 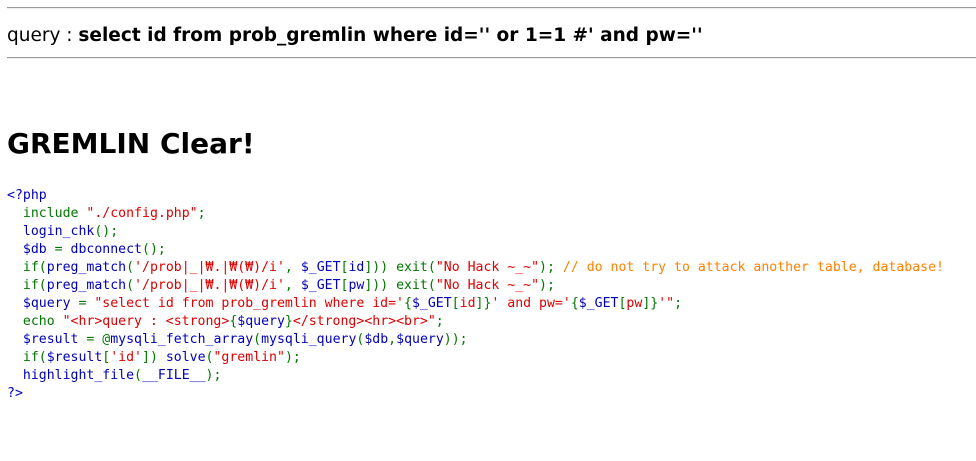 What do you see at coordinates (309, 339) in the screenshot?
I see `source-token: mysqli_query` at bounding box center [309, 339].